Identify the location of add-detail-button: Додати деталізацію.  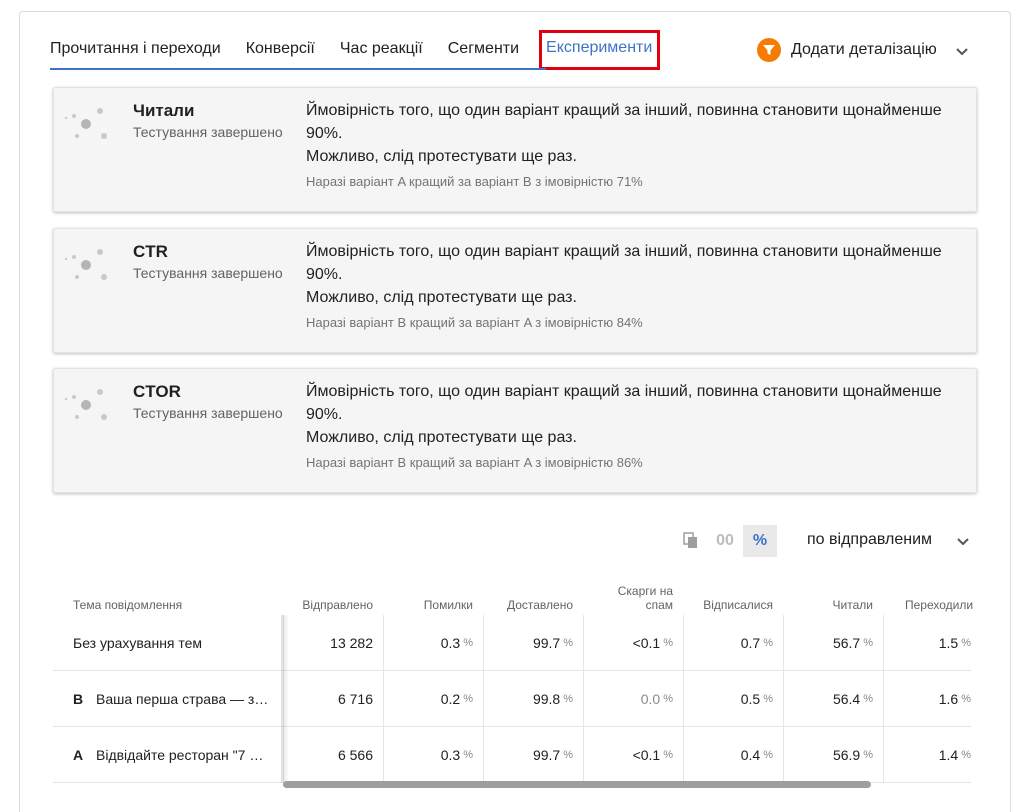
(847, 50).